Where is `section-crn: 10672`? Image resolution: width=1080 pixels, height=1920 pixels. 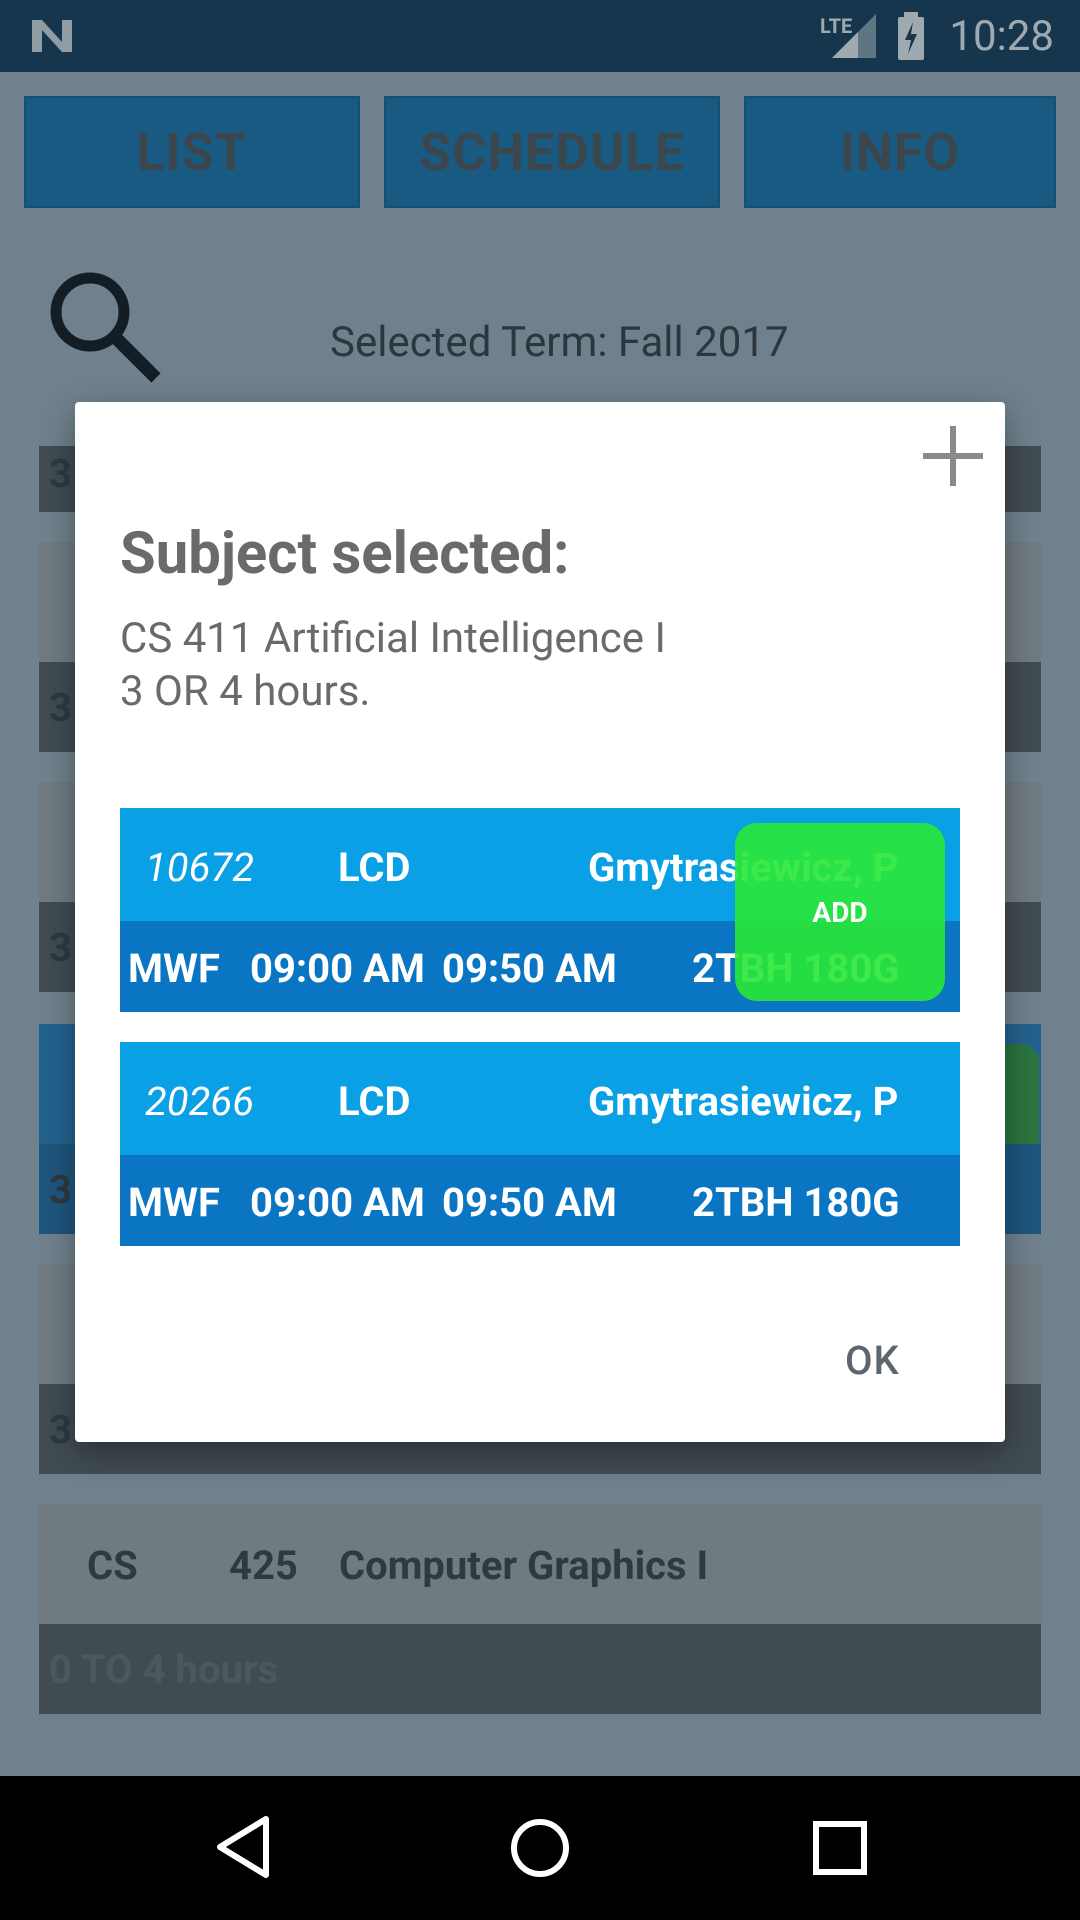 section-crn: 10672 is located at coordinates (199, 867).